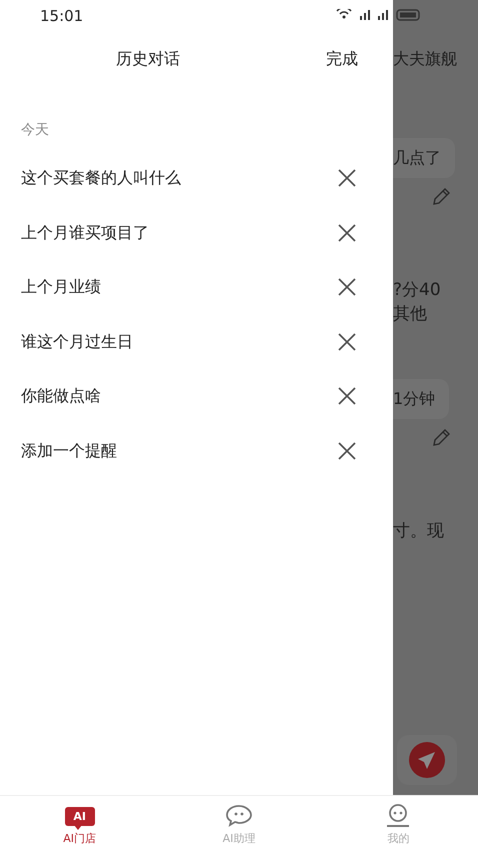 This screenshot has height=850, width=478. I want to click on message-bubble: 几点了, so click(424, 158).